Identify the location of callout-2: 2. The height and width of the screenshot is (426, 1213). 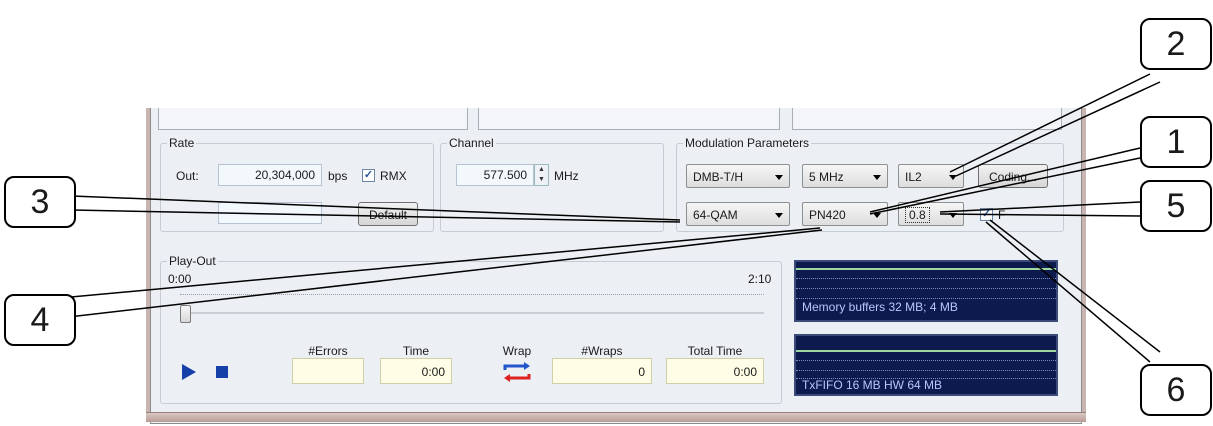
(1176, 44).